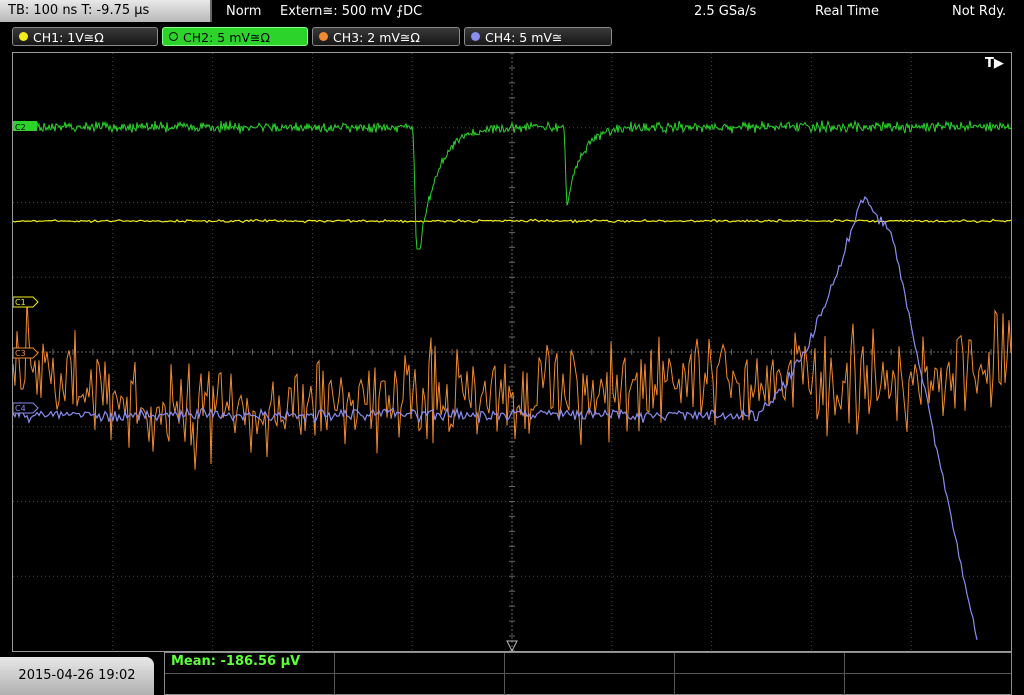  I want to click on channel-tab-ch3: CH3: 2 mV≅Ω, so click(386, 36).